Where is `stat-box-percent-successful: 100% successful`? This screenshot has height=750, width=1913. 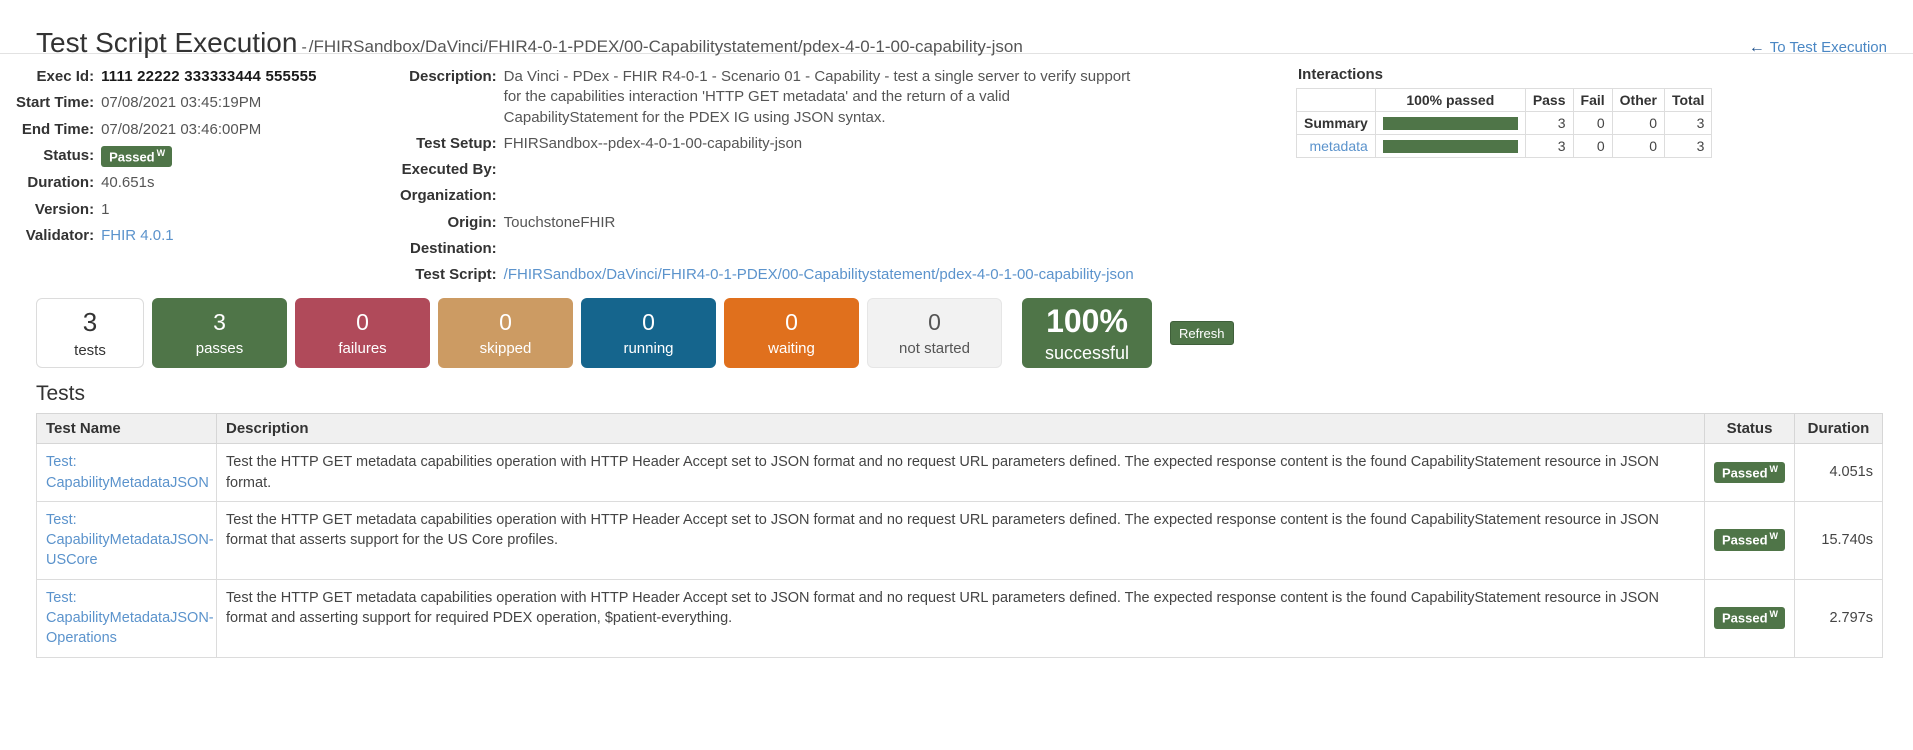 stat-box-percent-successful: 100% successful is located at coordinates (1087, 333).